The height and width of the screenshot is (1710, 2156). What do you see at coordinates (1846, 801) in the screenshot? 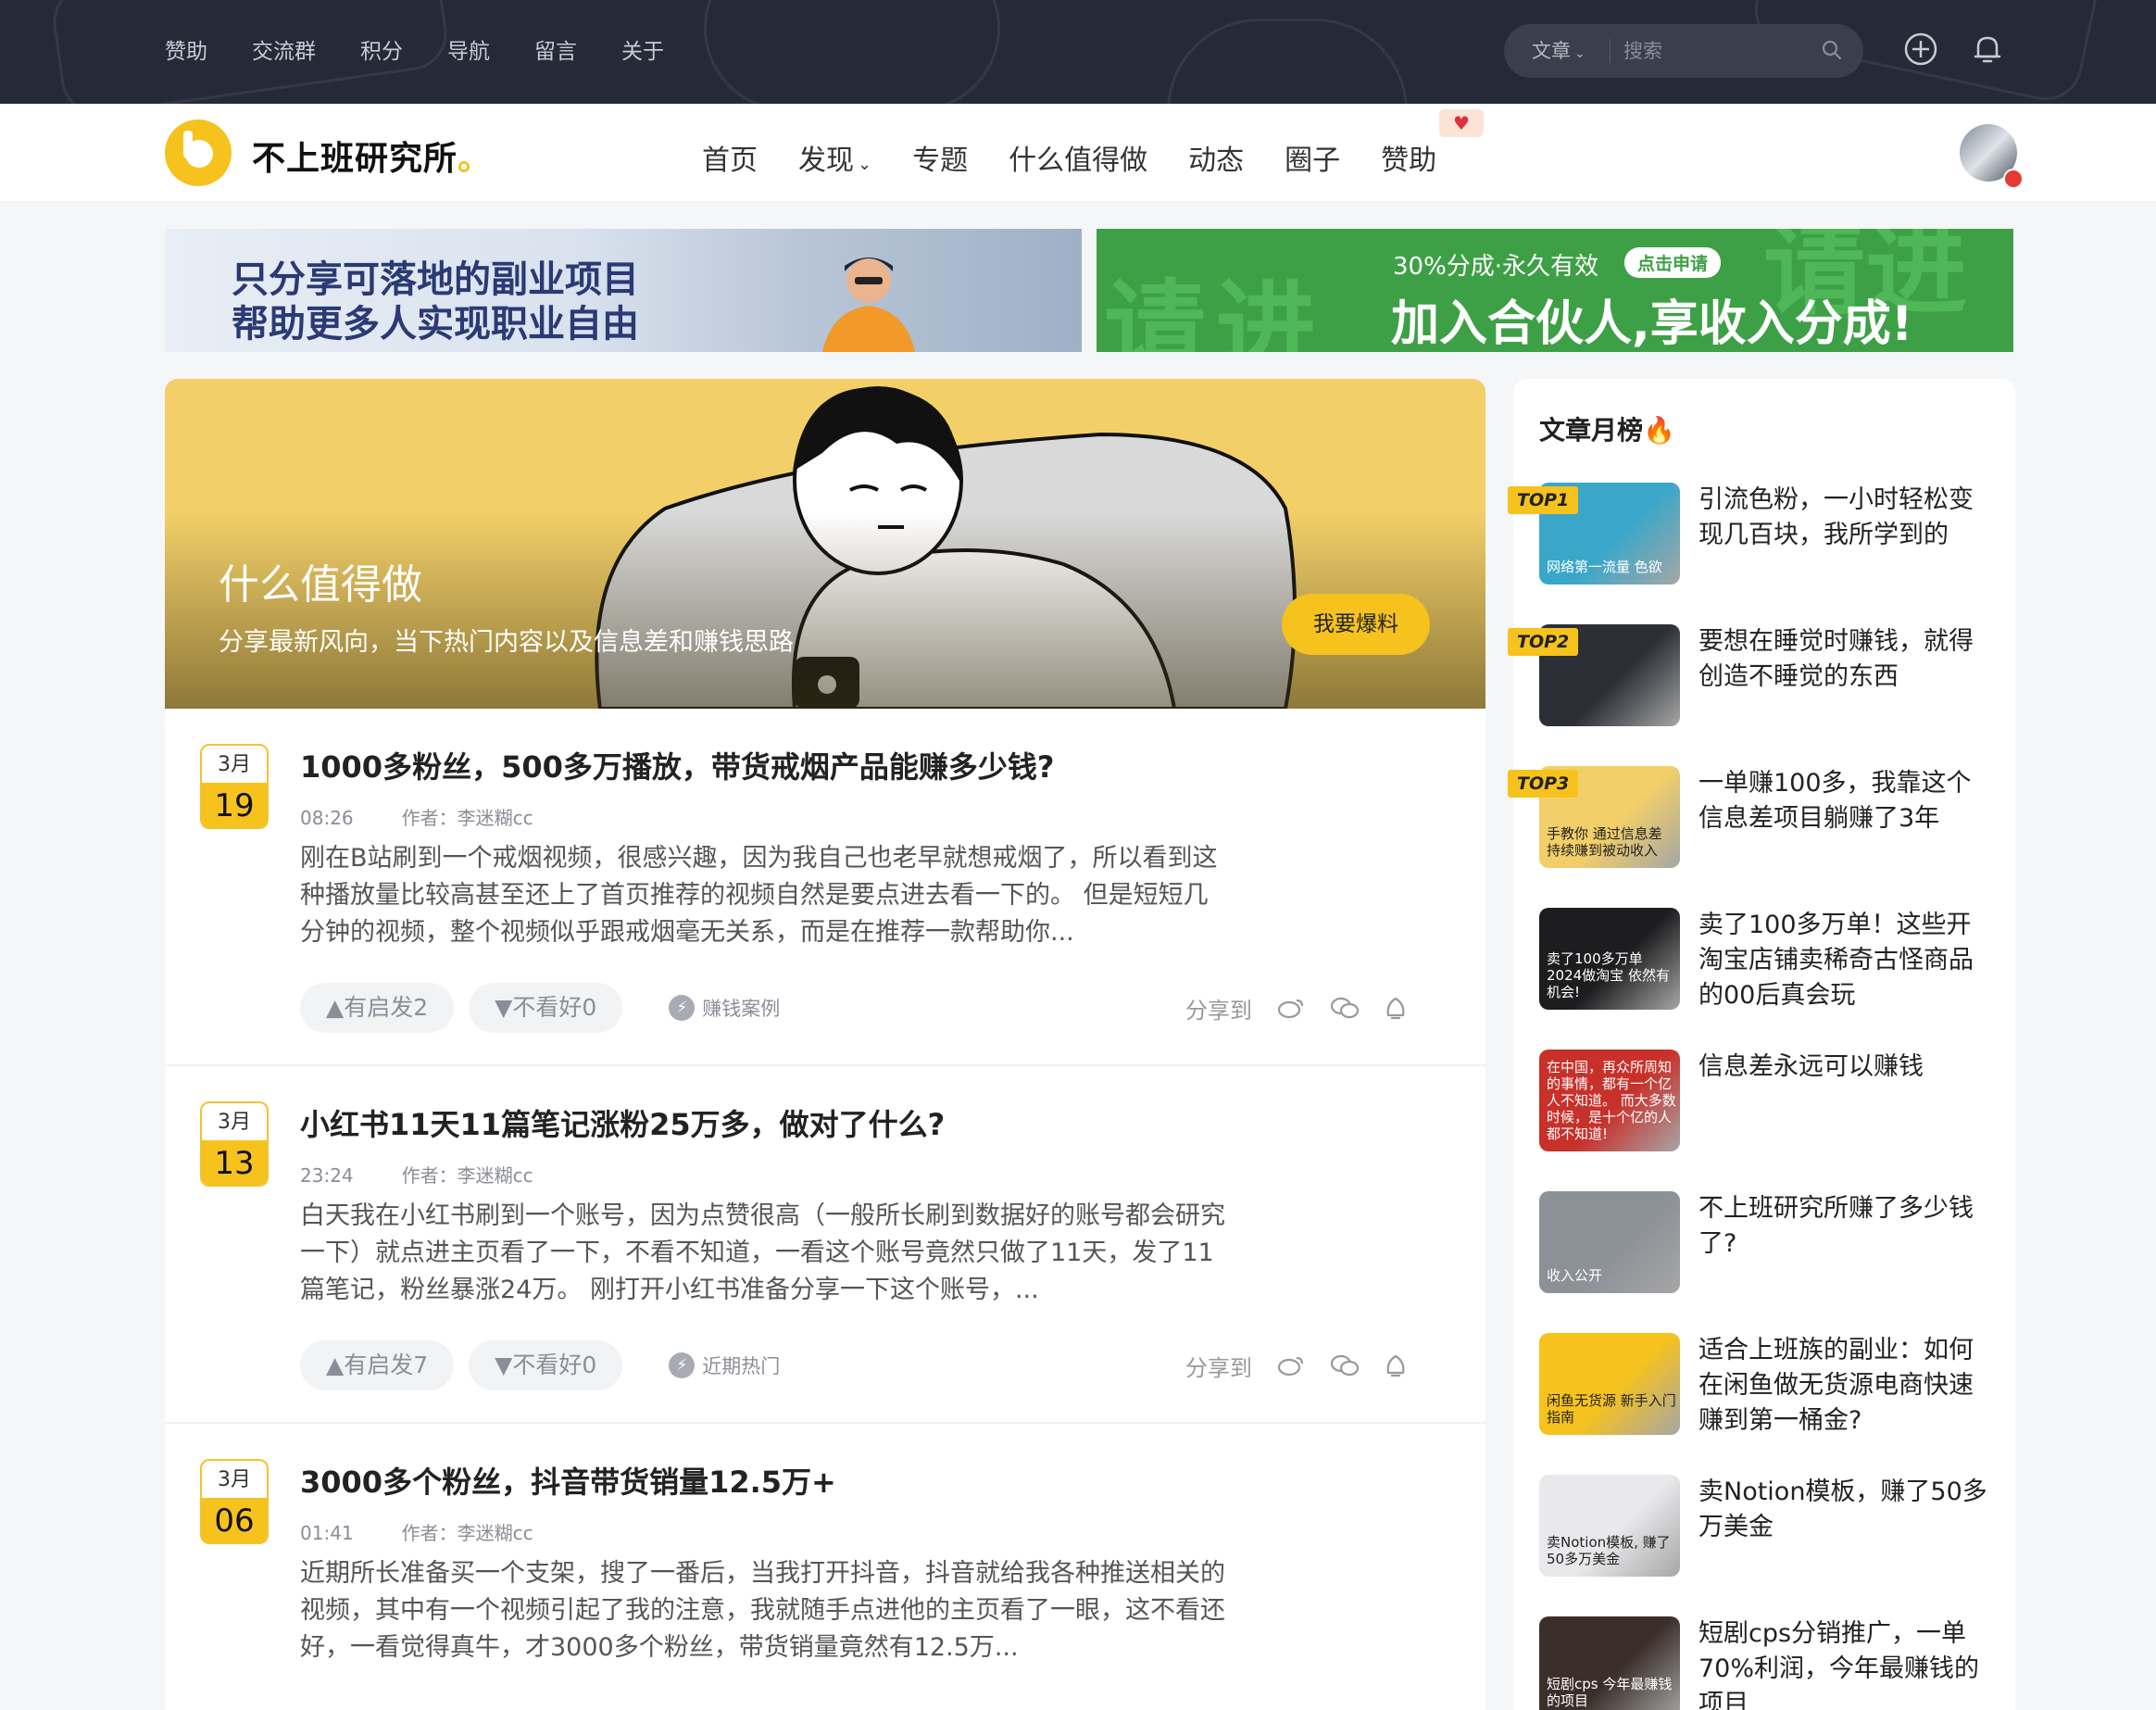
I see `ranking-item-title: 一单赚100多，我靠这个信息差项目躺赚了3年` at bounding box center [1846, 801].